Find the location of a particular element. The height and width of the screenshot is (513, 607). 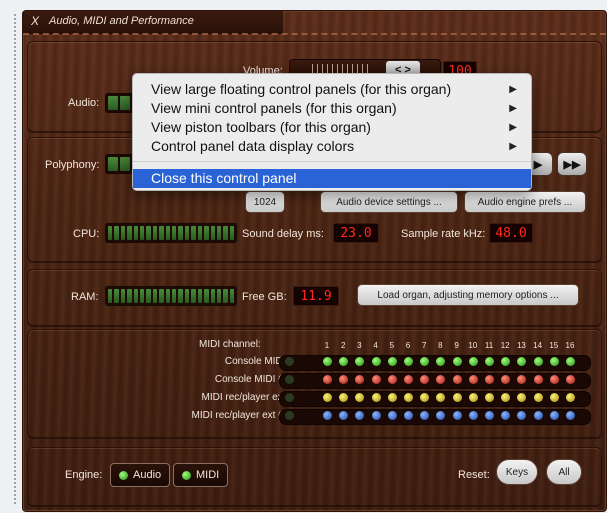

free-gb-label: Free GB: is located at coordinates (264, 297).